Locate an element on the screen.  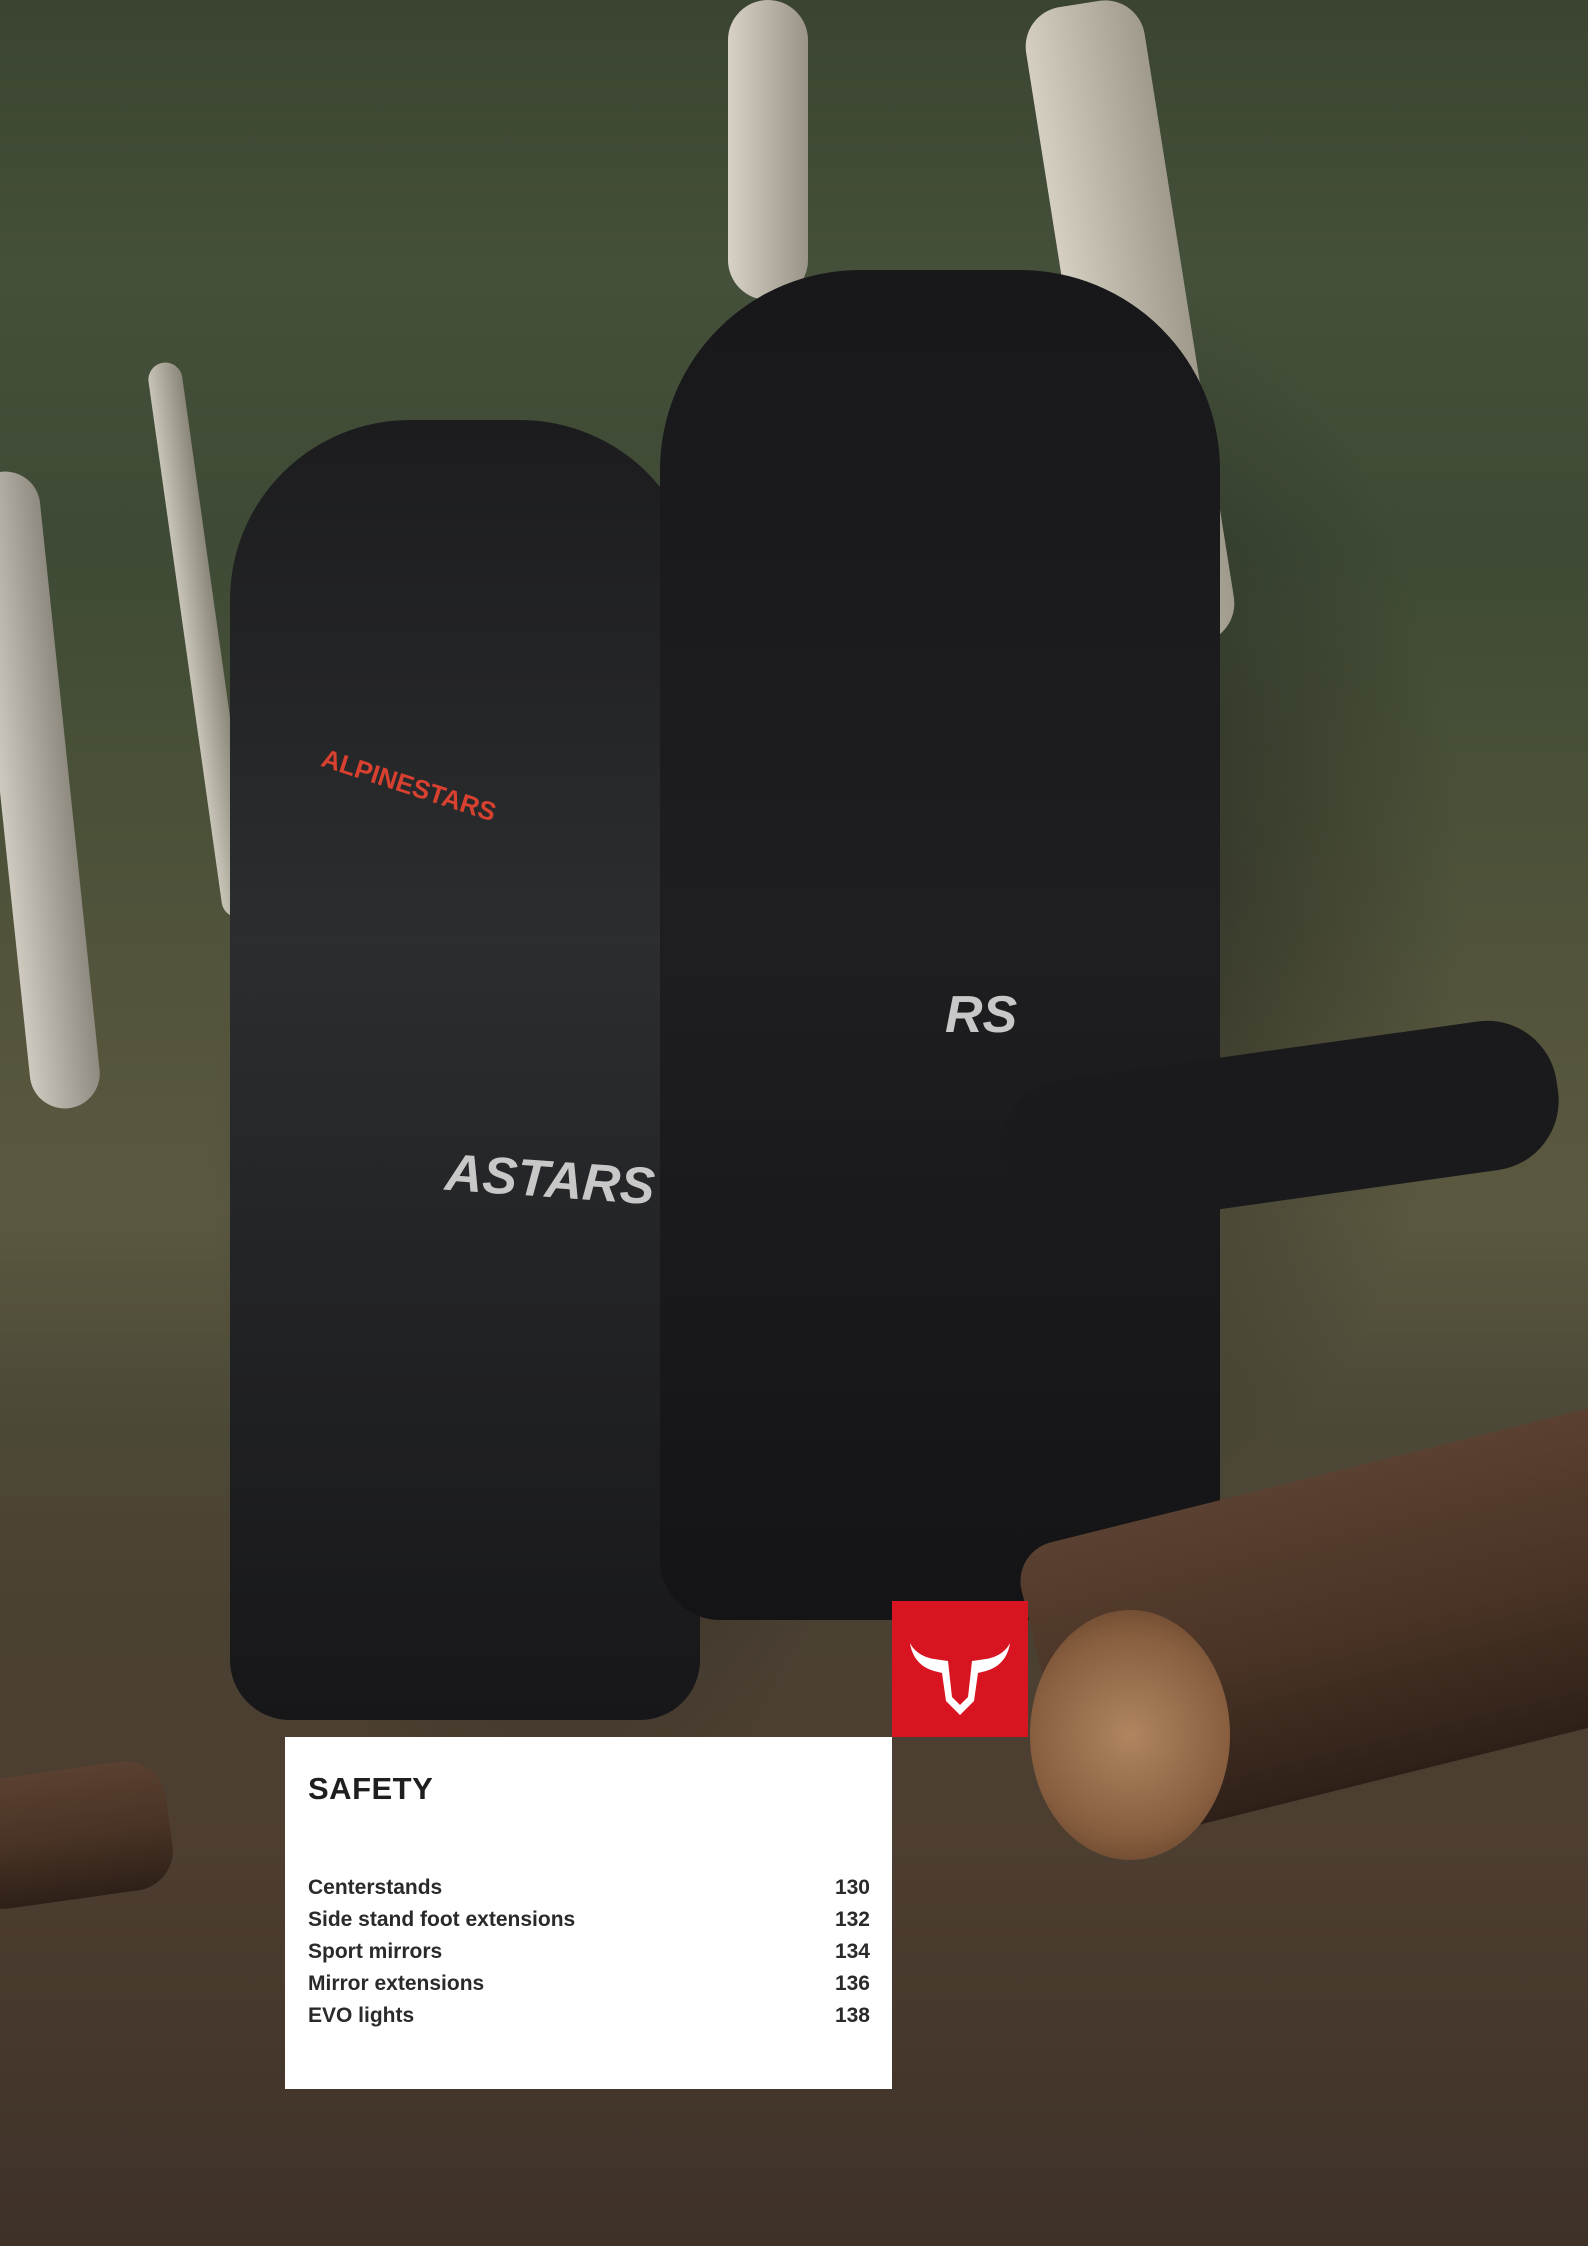
pants-logo-right: RS is located at coordinates (981, 1015).